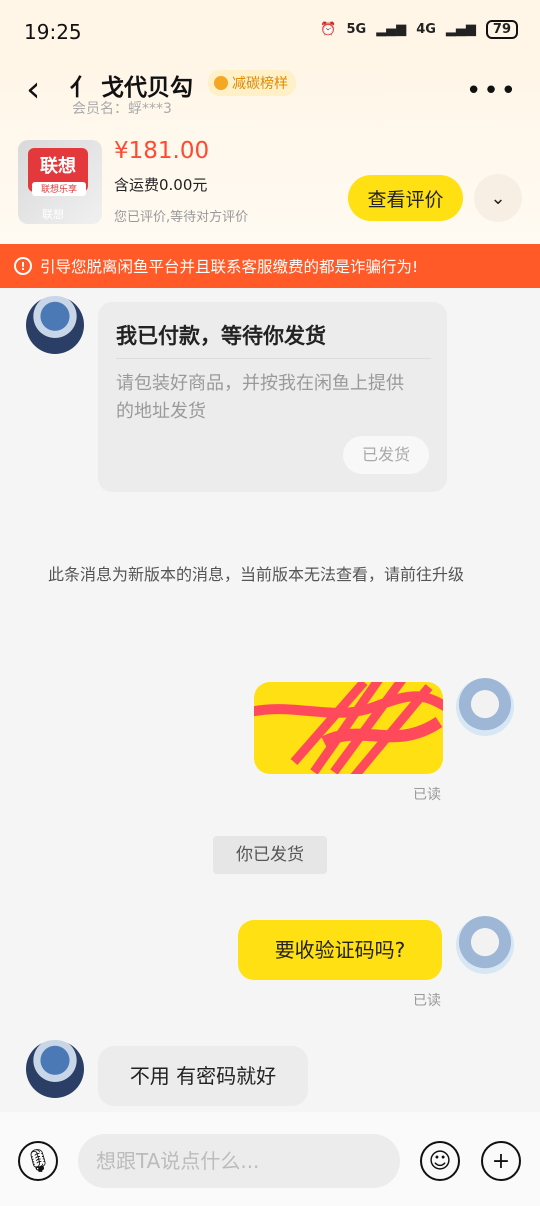 The image size is (540, 1206). What do you see at coordinates (273, 358) in the screenshot?
I see `card-divider` at bounding box center [273, 358].